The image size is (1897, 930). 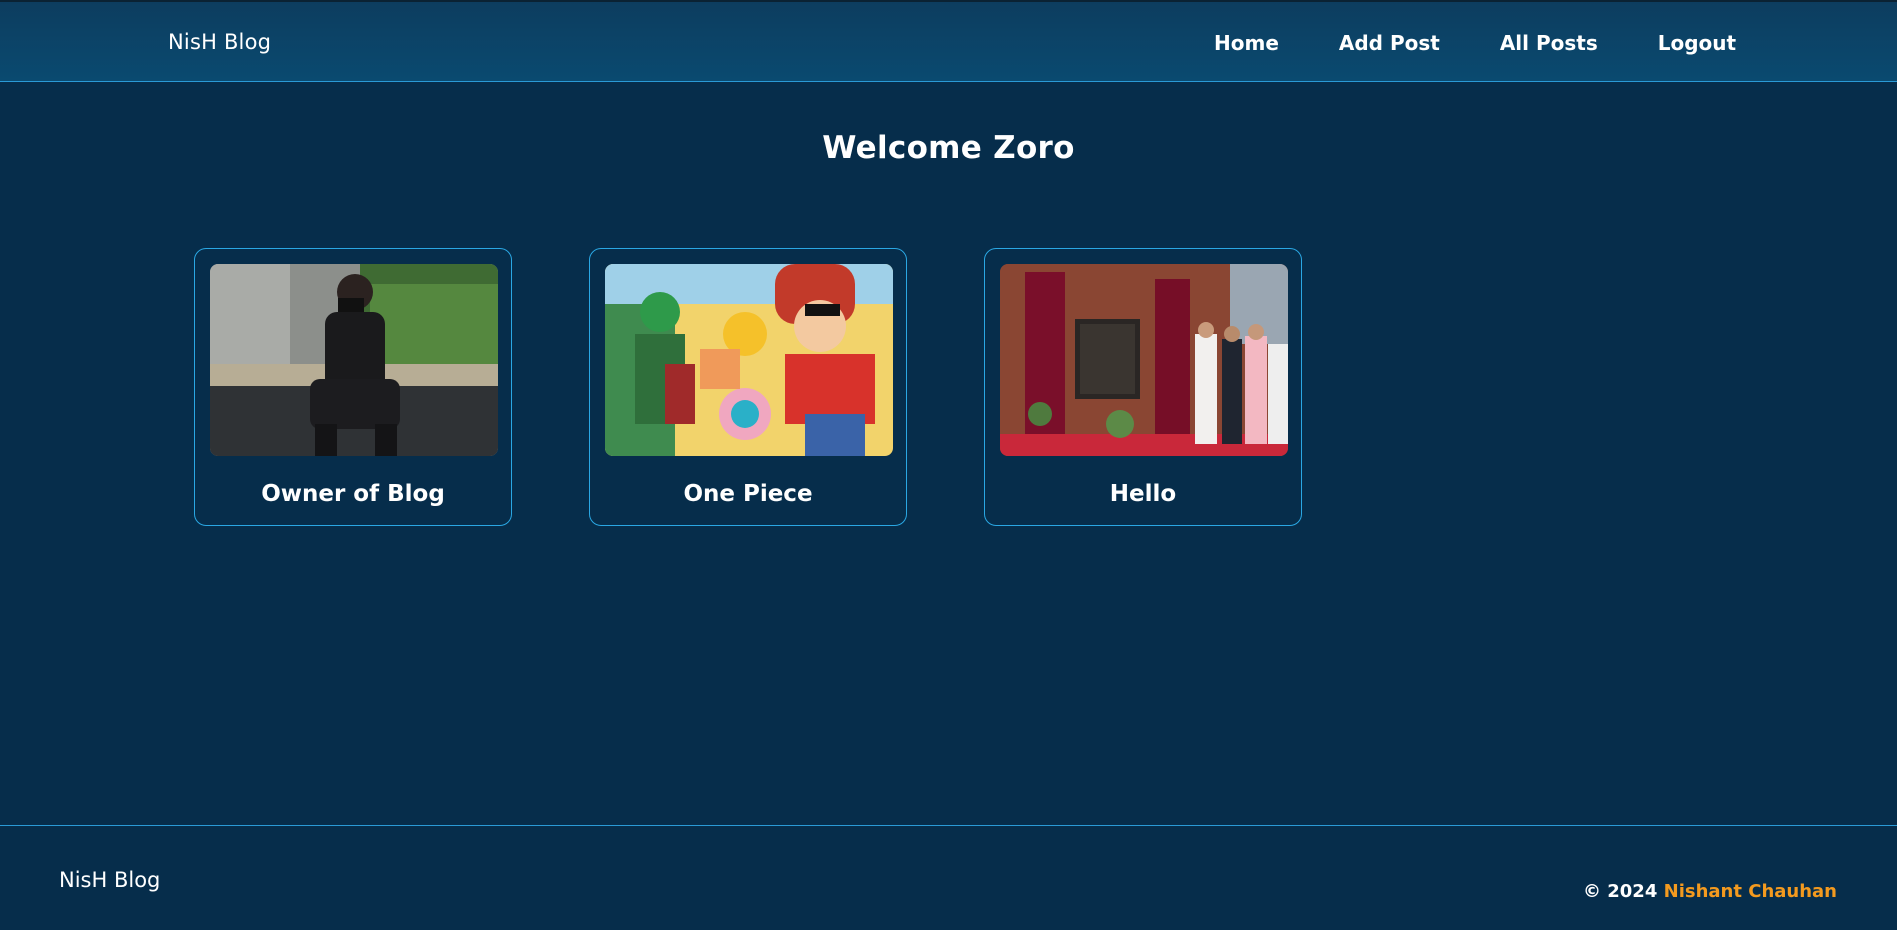 What do you see at coordinates (353, 494) in the screenshot?
I see `post-title: Owner of Blog` at bounding box center [353, 494].